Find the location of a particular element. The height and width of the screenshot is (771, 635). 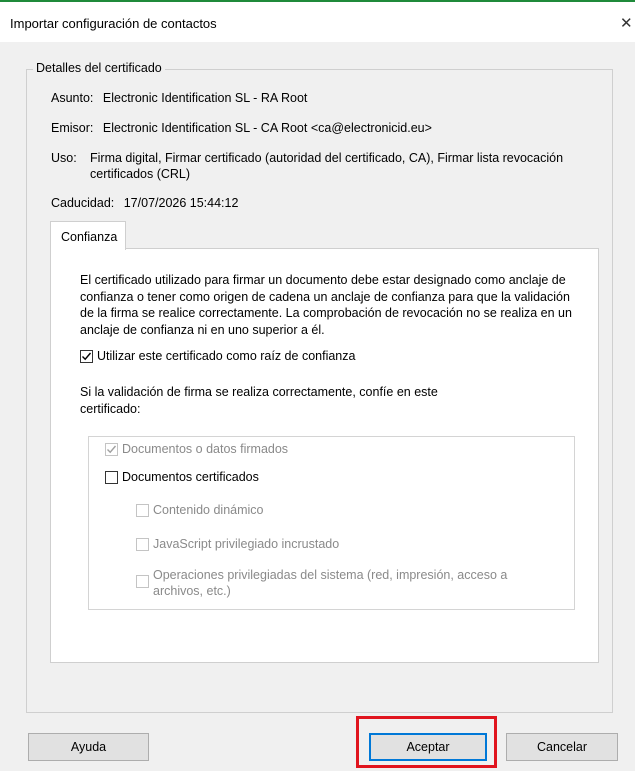

certified-docs-label: Documentos certificados is located at coordinates (190, 477).